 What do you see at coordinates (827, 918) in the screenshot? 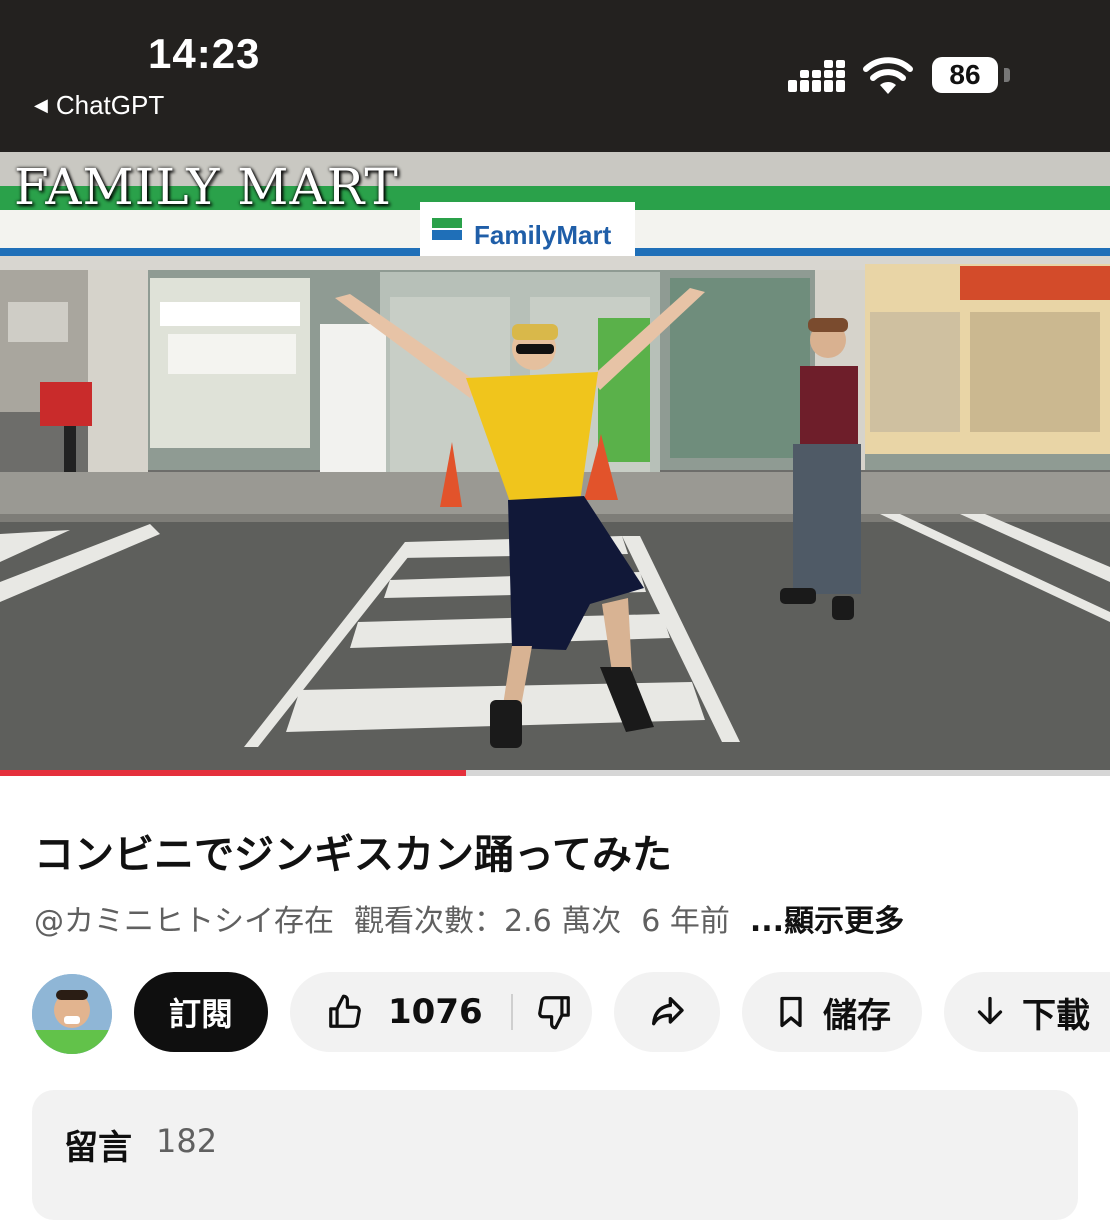
I see `show-more-button: ...顯示更多` at bounding box center [827, 918].